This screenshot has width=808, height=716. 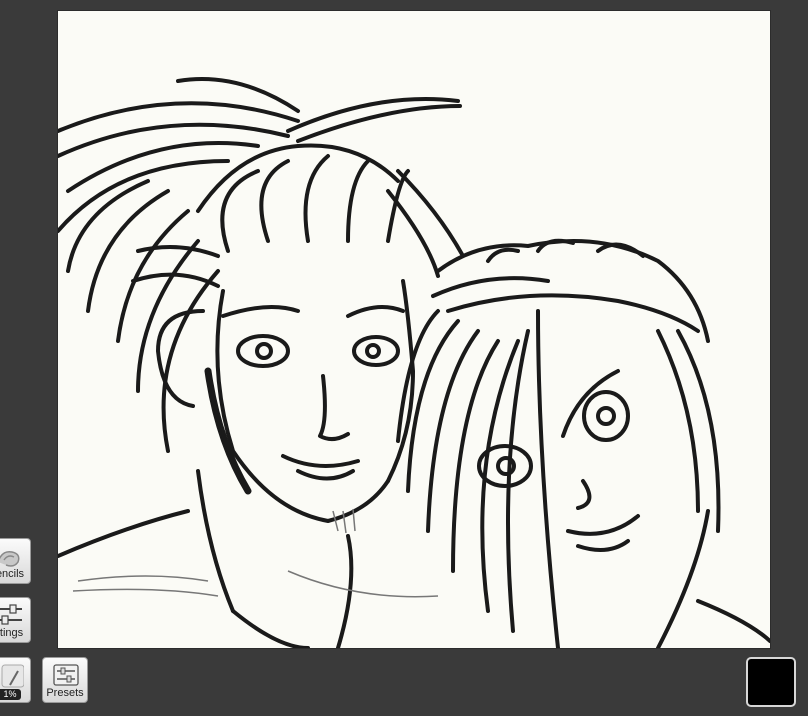 What do you see at coordinates (11, 614) in the screenshot?
I see `sliders-icon` at bounding box center [11, 614].